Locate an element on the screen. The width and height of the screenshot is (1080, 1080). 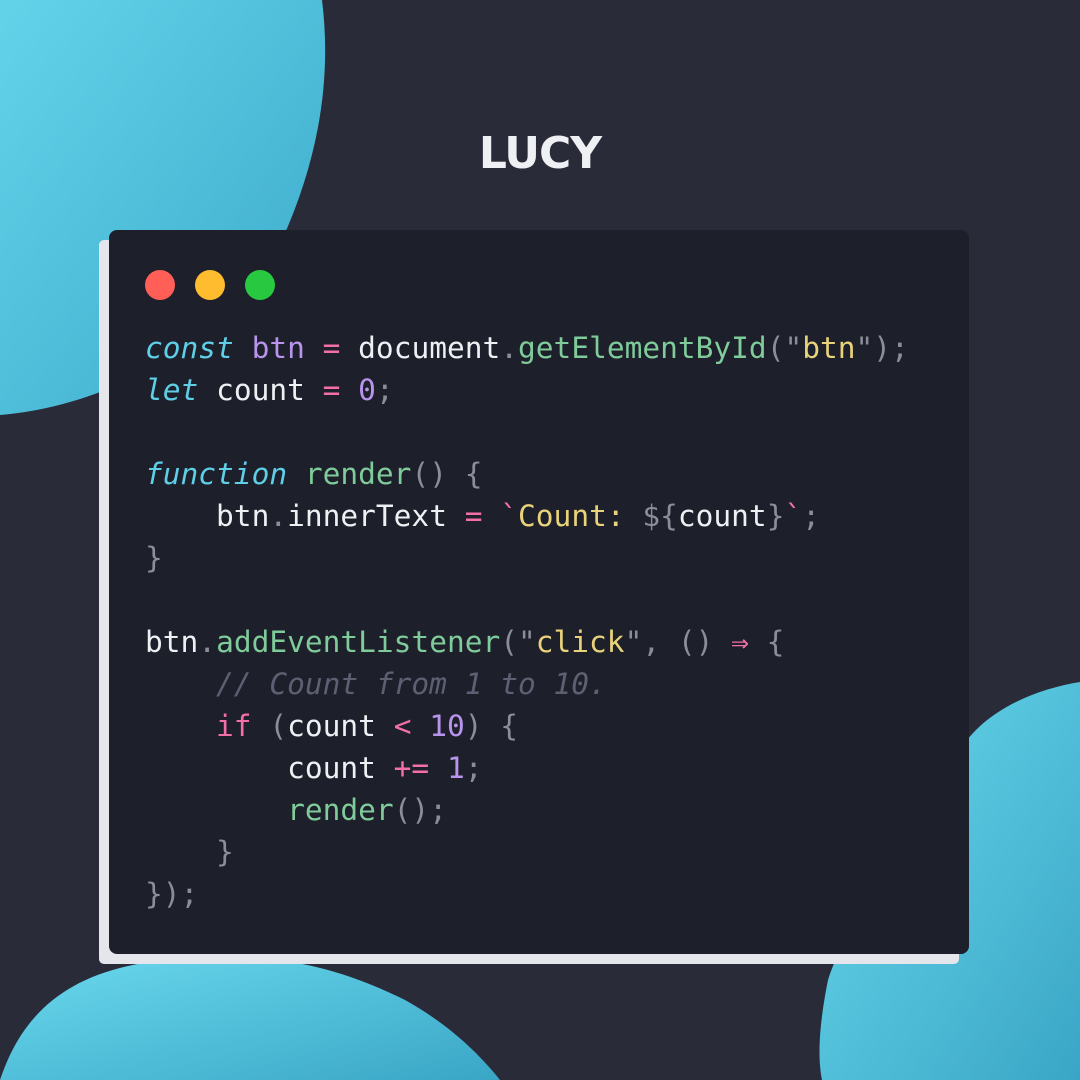
punctuation: ", () is located at coordinates (678, 642).